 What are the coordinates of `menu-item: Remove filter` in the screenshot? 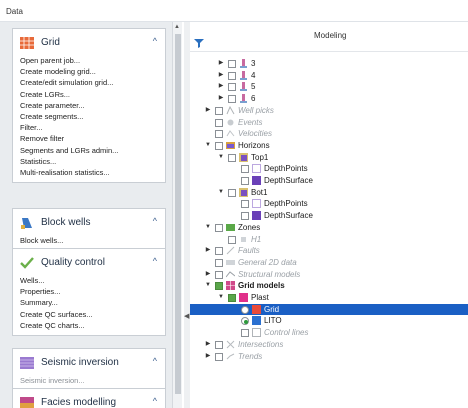 It's located at (92, 138).